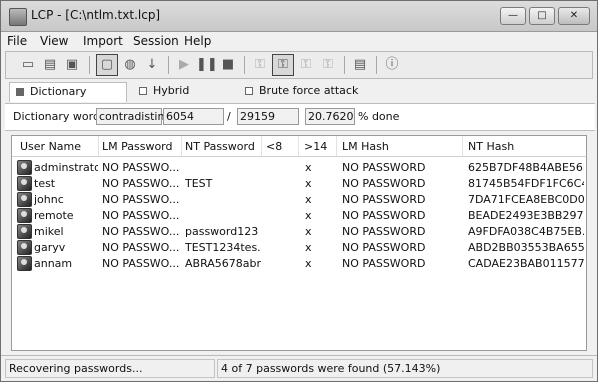 Image resolution: width=600 pixels, height=384 pixels. Describe the element at coordinates (66, 167) in the screenshot. I see `cell-user-name: adminstrator` at that location.